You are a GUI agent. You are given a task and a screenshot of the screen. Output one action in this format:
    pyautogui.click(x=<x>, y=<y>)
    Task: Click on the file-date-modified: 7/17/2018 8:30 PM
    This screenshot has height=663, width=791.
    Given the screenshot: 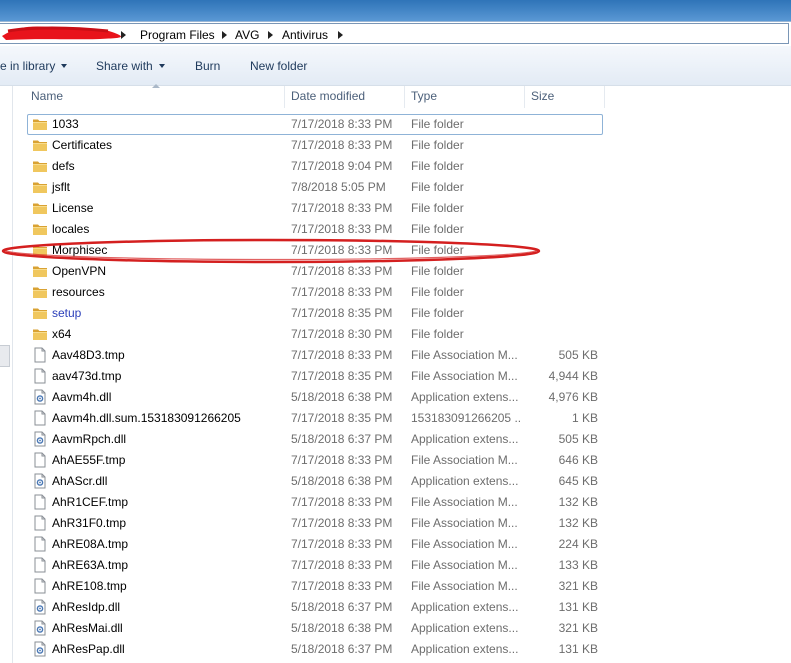 What is the action you would take?
    pyautogui.click(x=342, y=334)
    